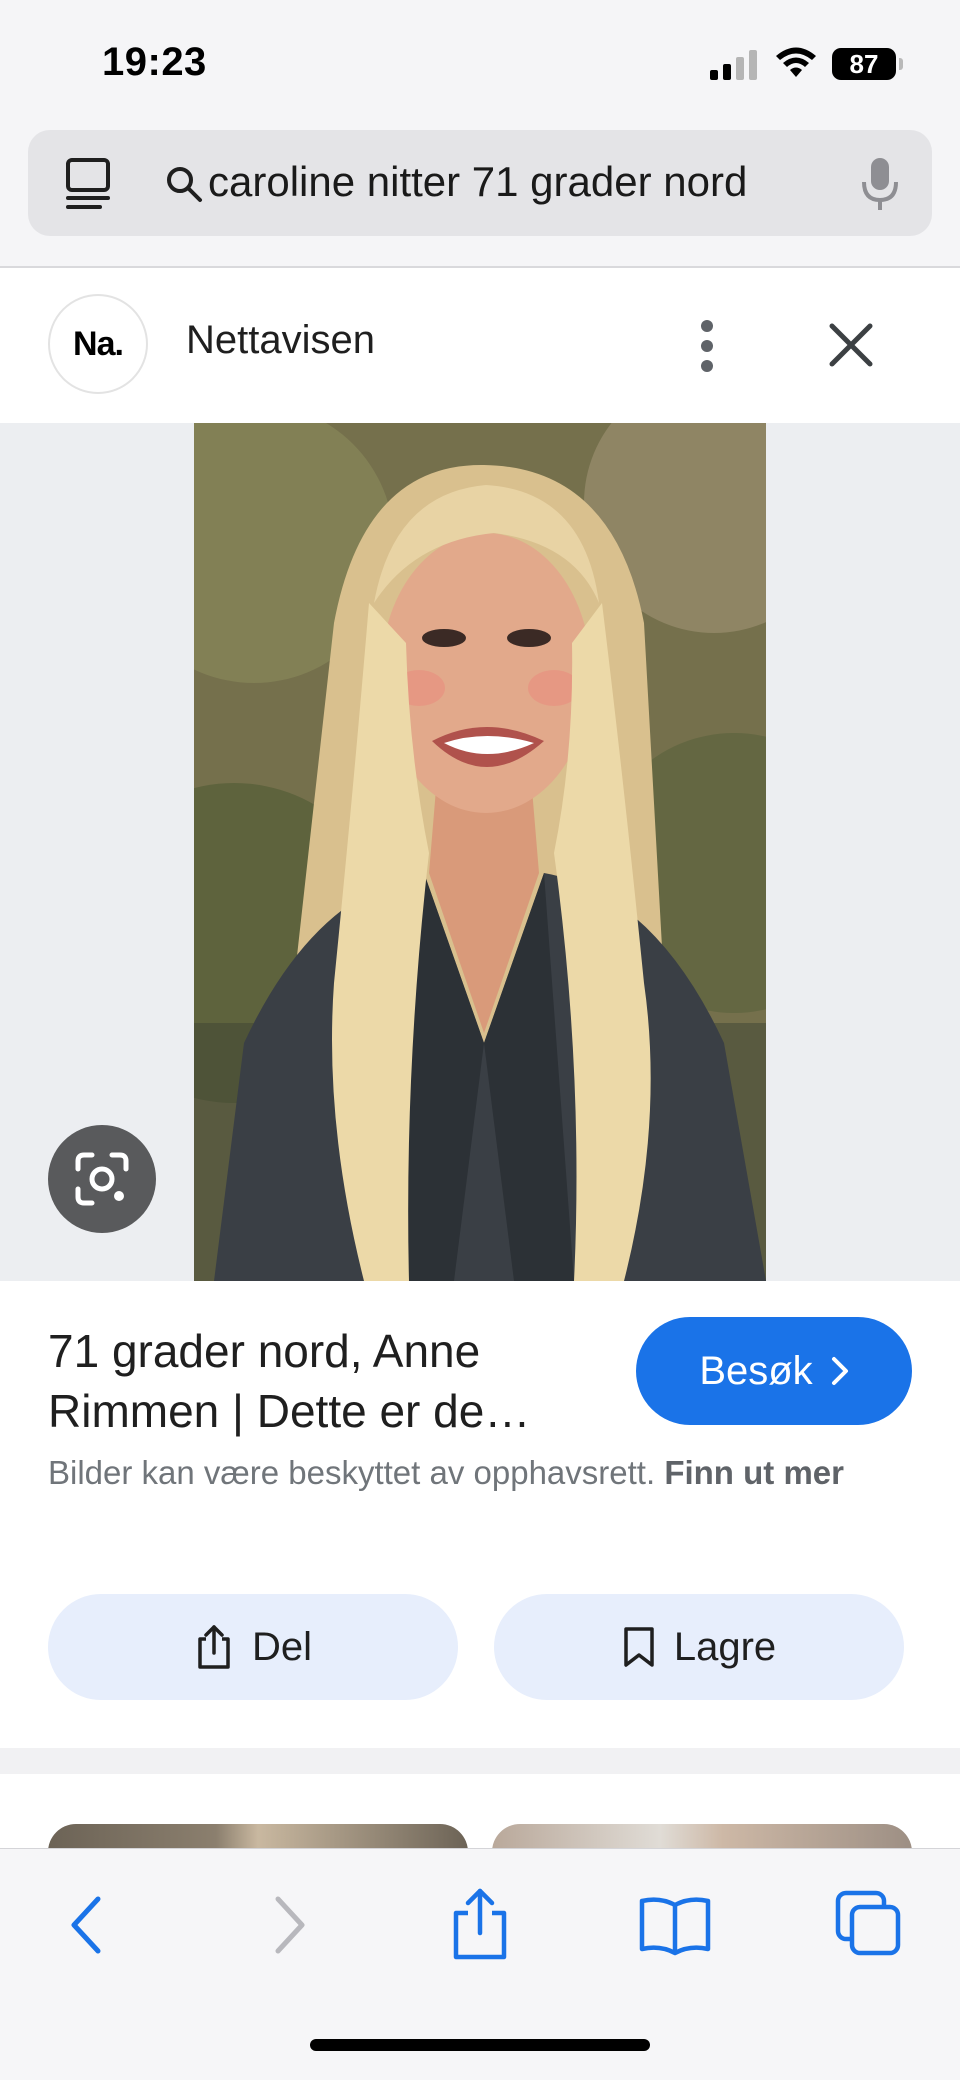 The image size is (960, 2080). Describe the element at coordinates (480, 1761) in the screenshot. I see `section-divider` at that location.